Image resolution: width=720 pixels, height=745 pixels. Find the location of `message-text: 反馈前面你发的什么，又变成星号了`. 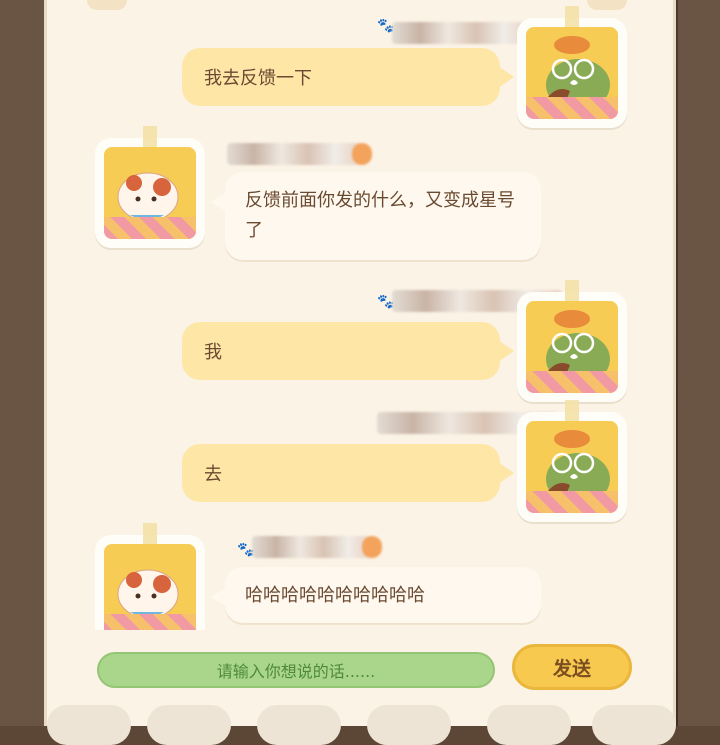

message-text: 反馈前面你发的什么，又变成星号了 is located at coordinates (380, 215).